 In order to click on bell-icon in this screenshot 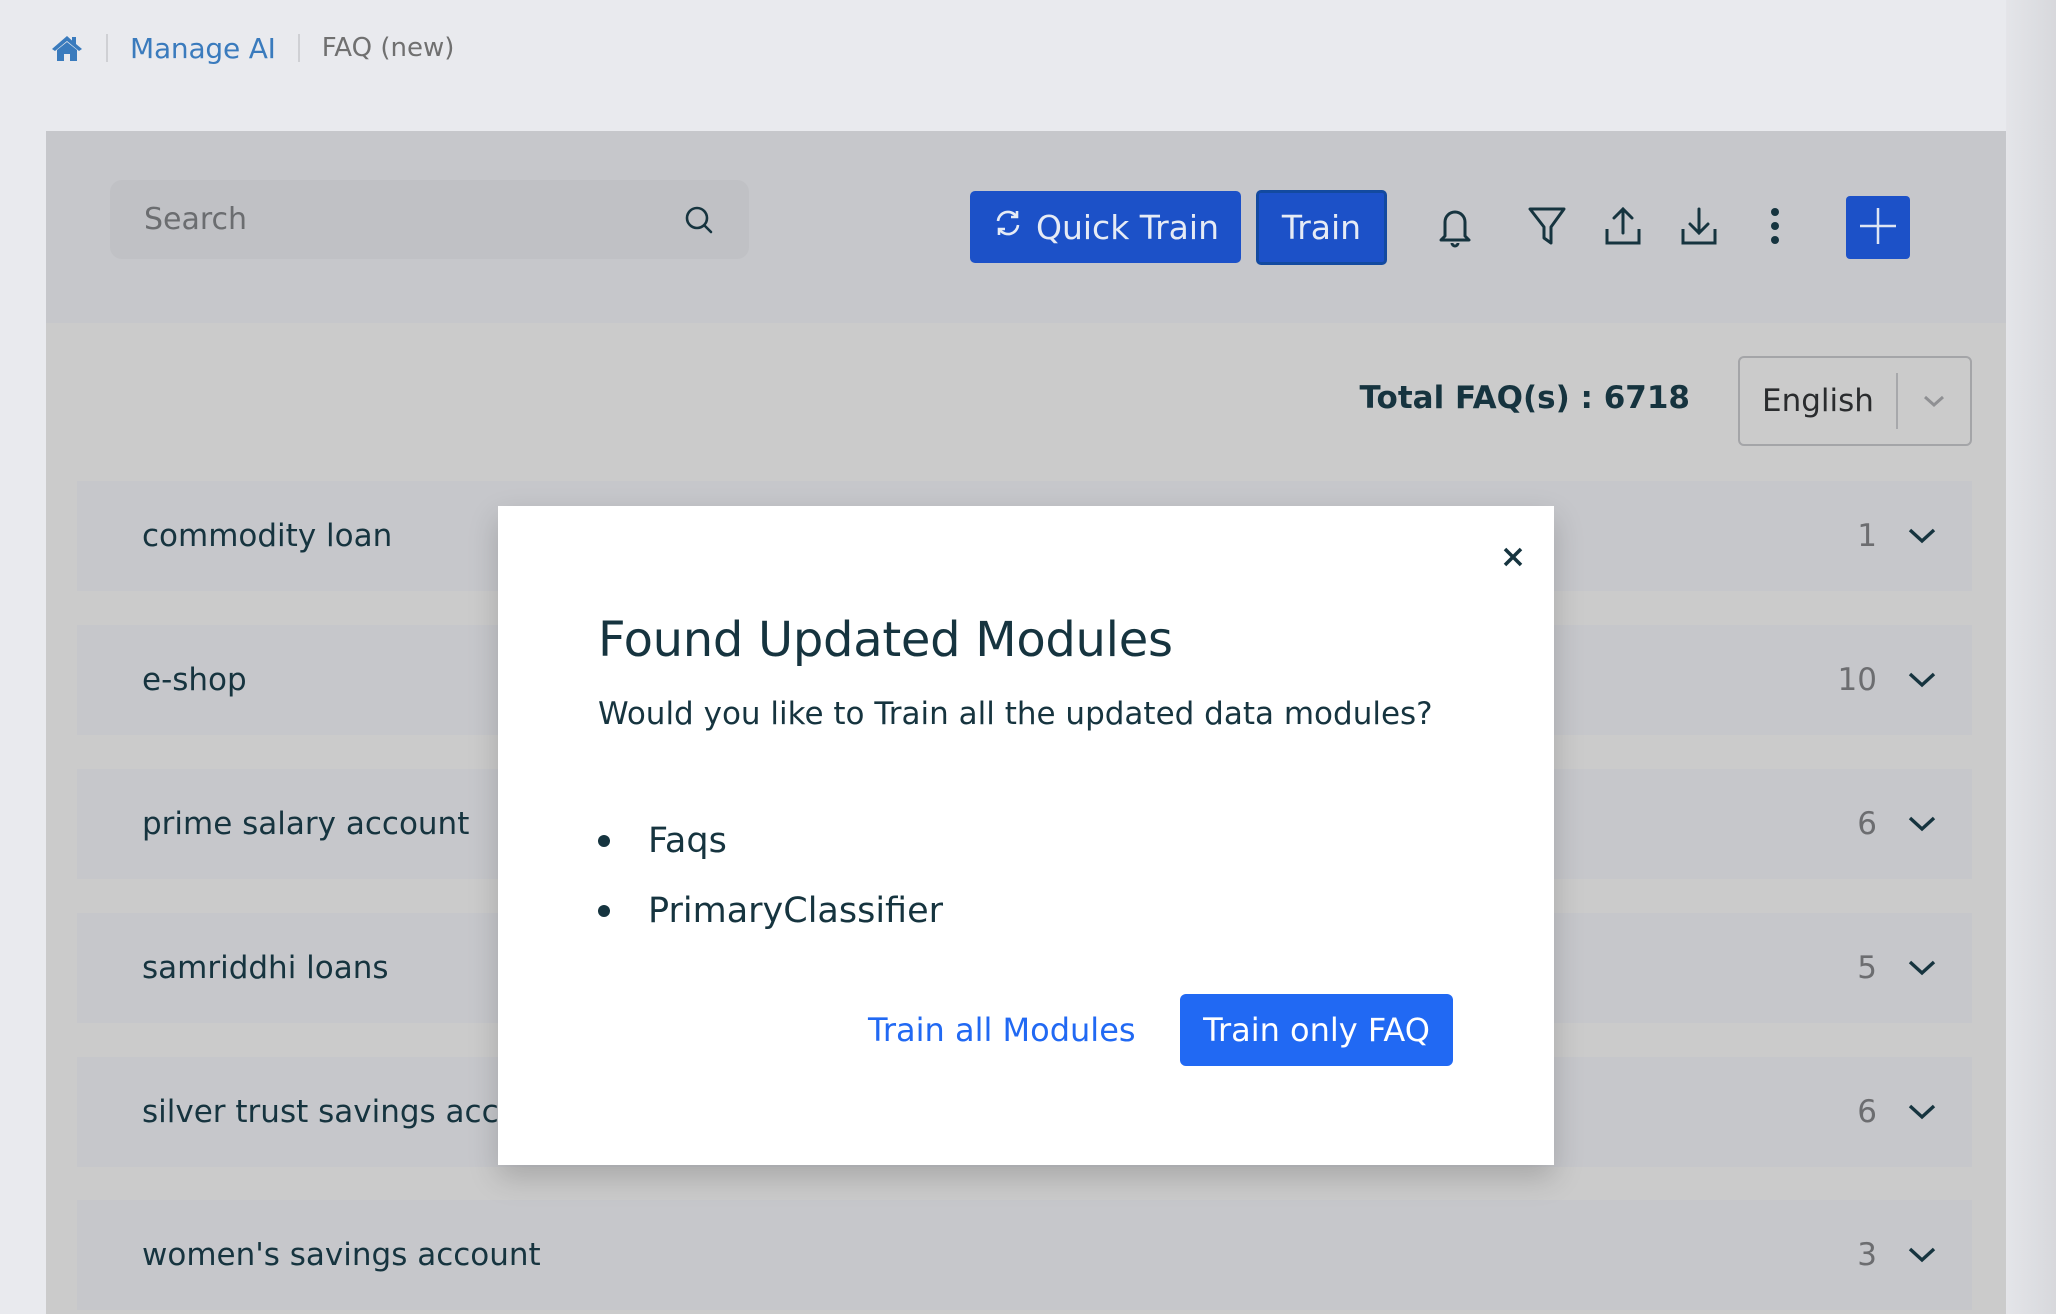, I will do `click(1455, 226)`.